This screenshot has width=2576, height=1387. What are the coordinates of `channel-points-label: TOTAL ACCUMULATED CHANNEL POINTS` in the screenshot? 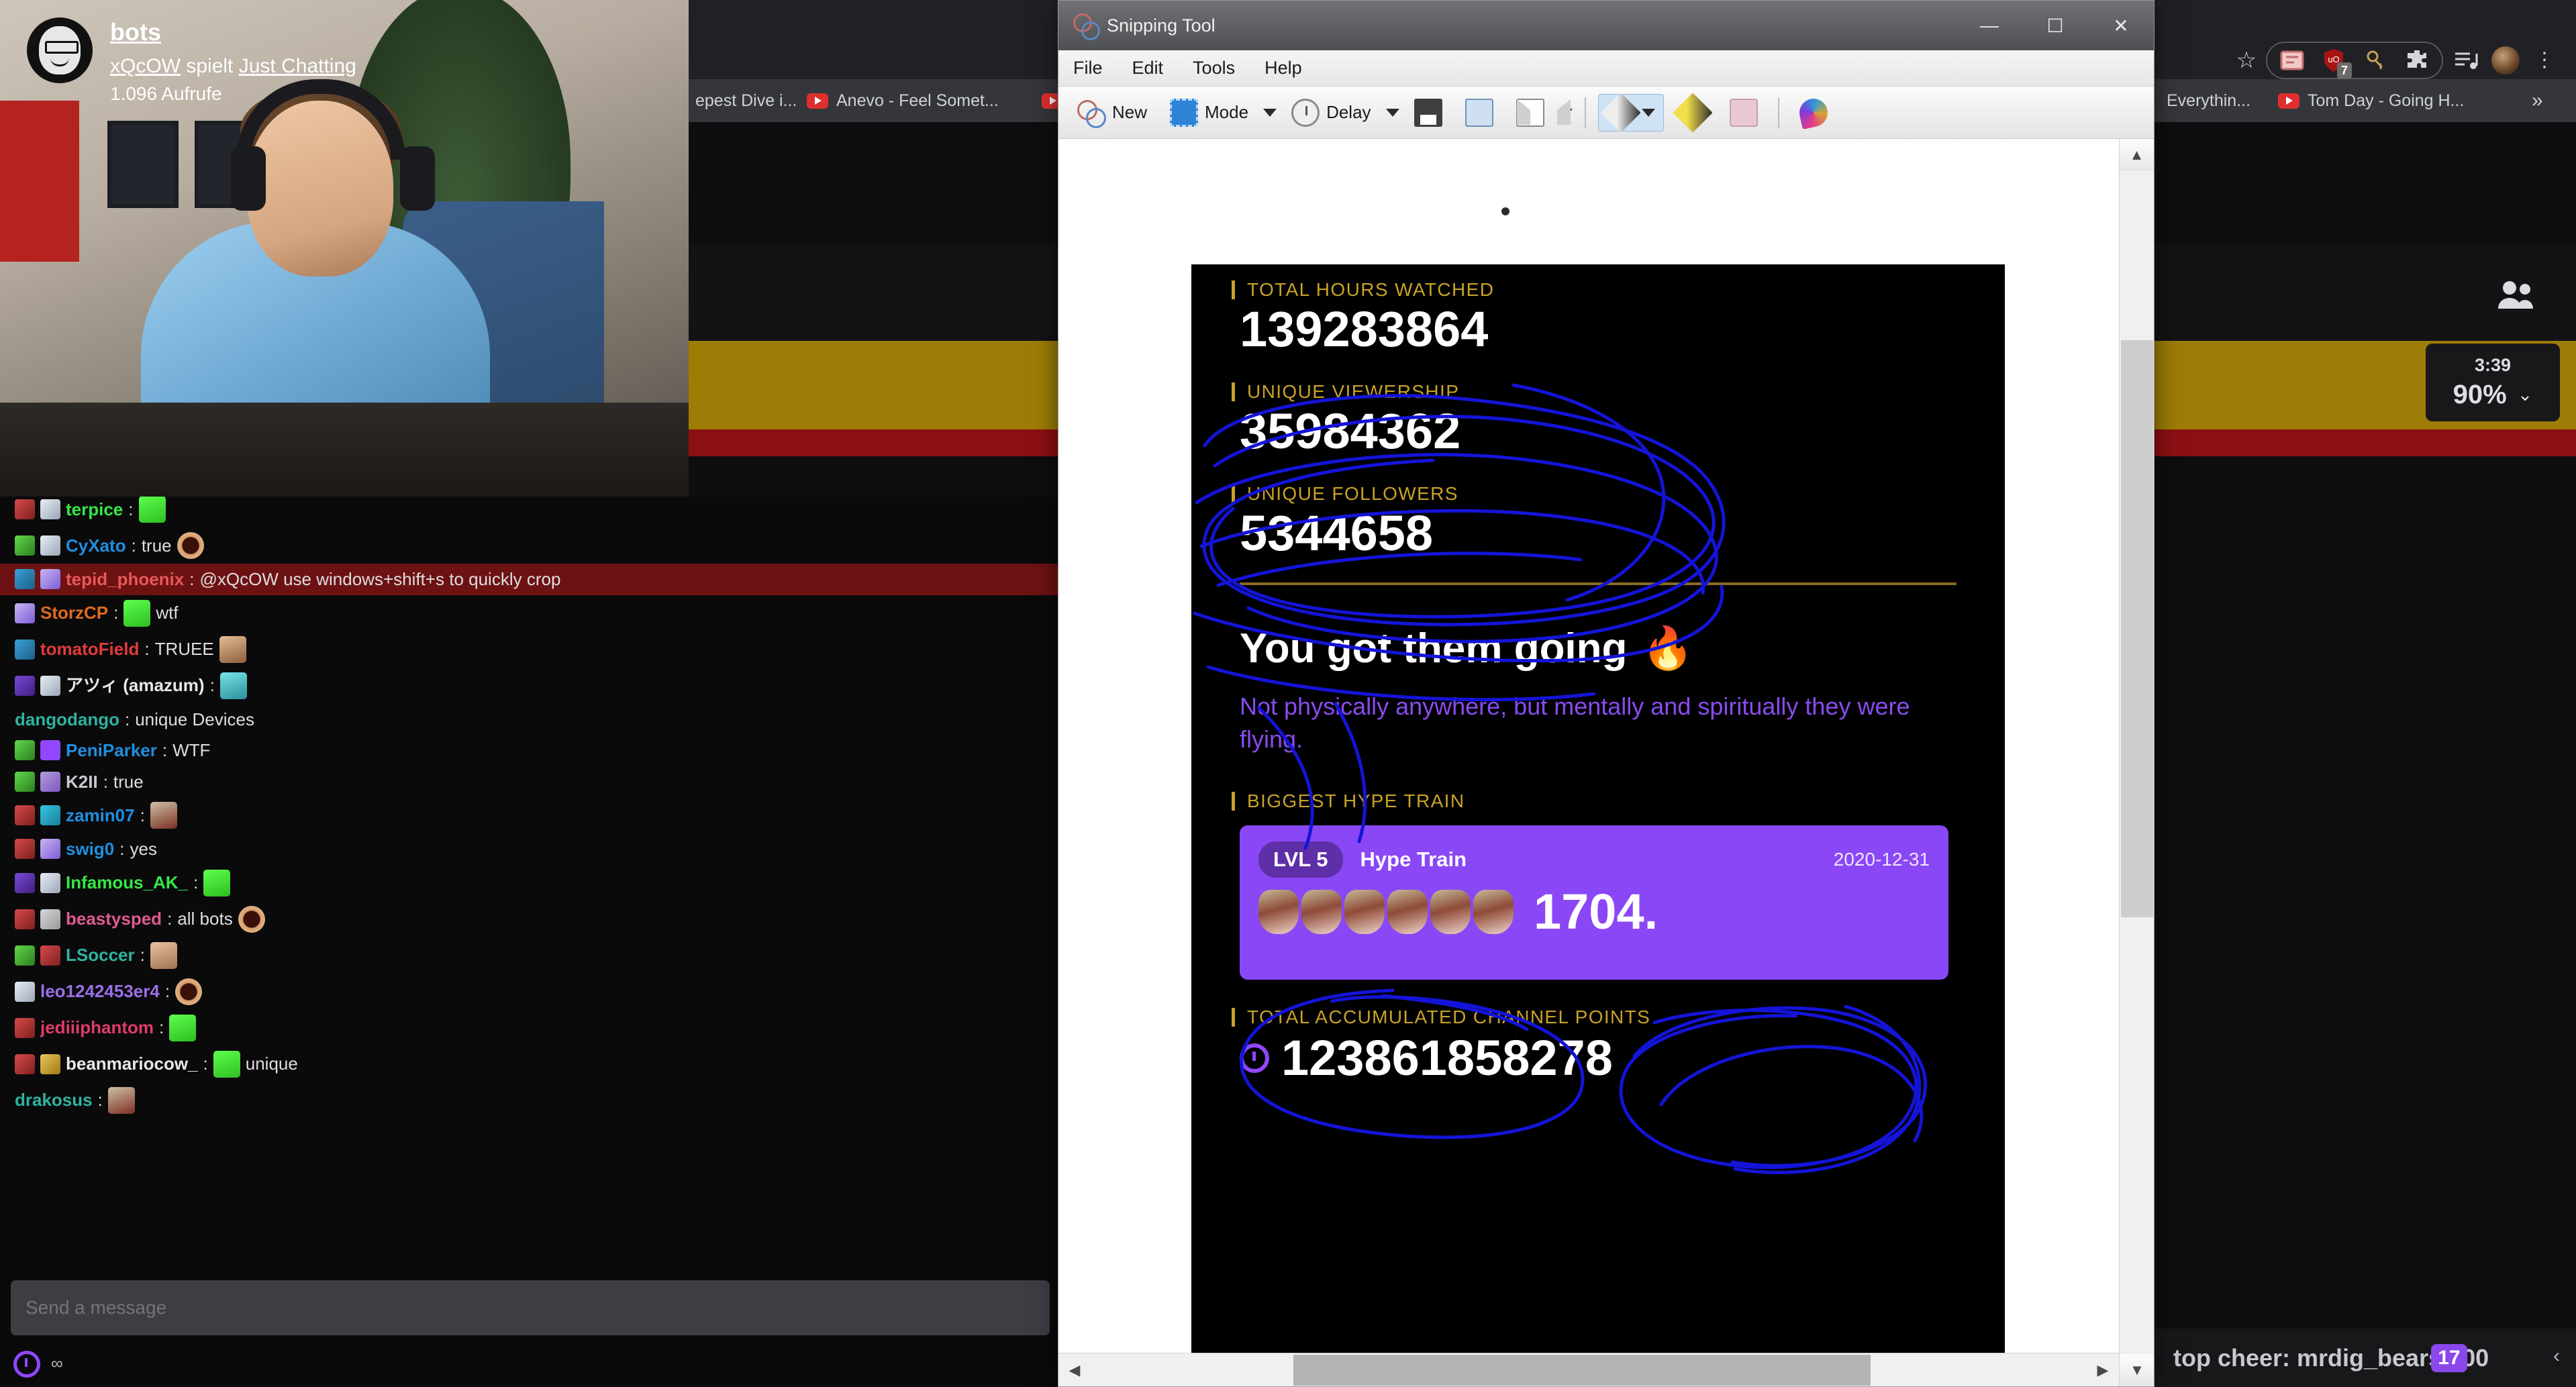 It's located at (1618, 1017).